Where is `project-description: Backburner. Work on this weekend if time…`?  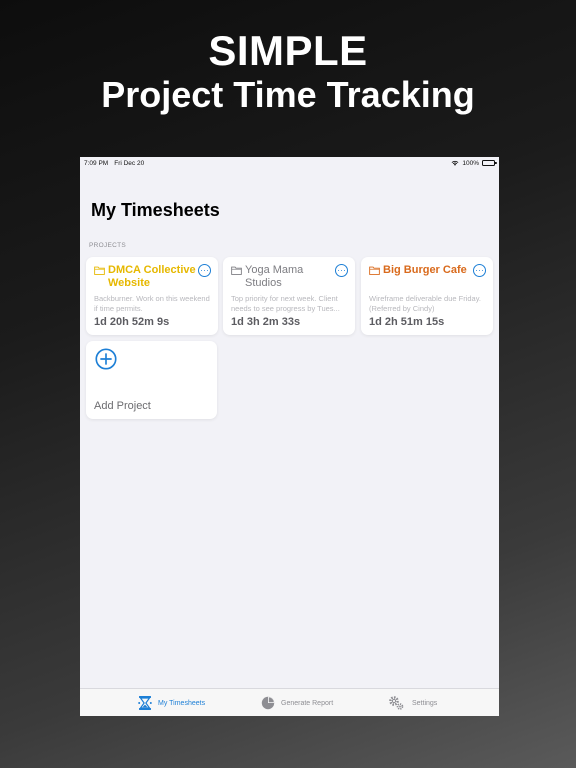 project-description: Backburner. Work on this weekend if time… is located at coordinates (152, 303).